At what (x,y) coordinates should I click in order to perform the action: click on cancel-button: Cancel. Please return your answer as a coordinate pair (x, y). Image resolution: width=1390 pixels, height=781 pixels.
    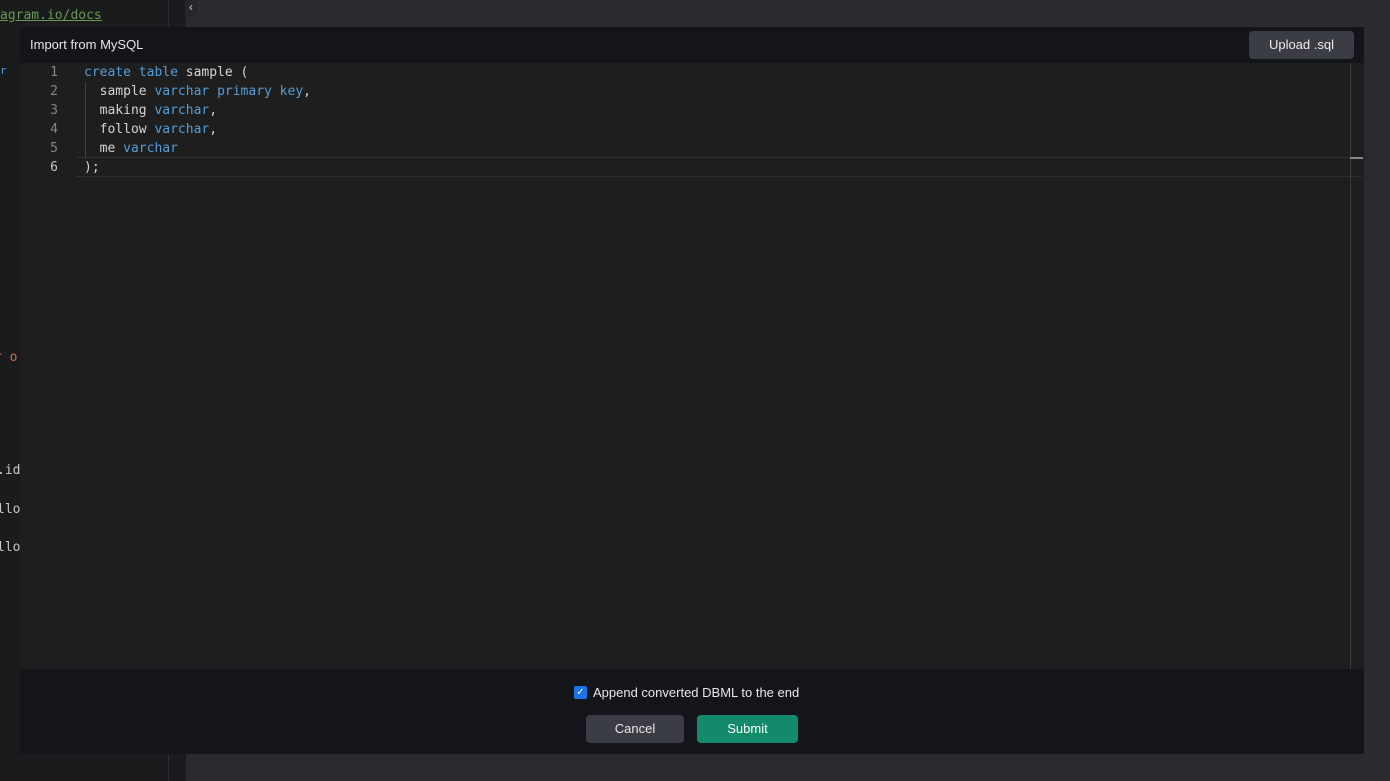
    Looking at the image, I should click on (635, 729).